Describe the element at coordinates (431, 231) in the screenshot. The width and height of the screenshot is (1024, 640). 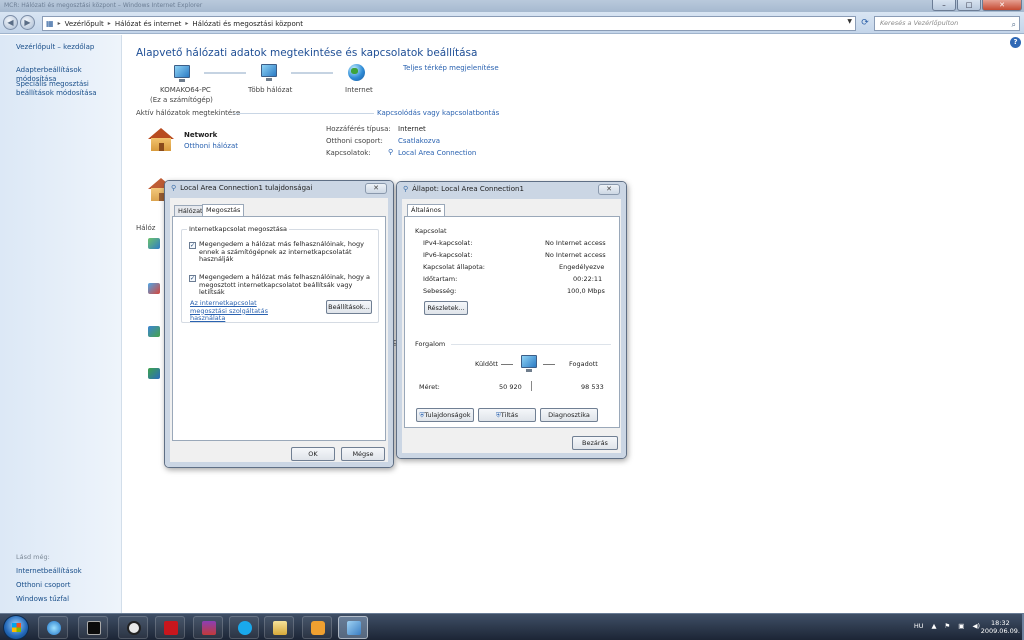
I see `connection-group-title: Kapcsolat` at that location.